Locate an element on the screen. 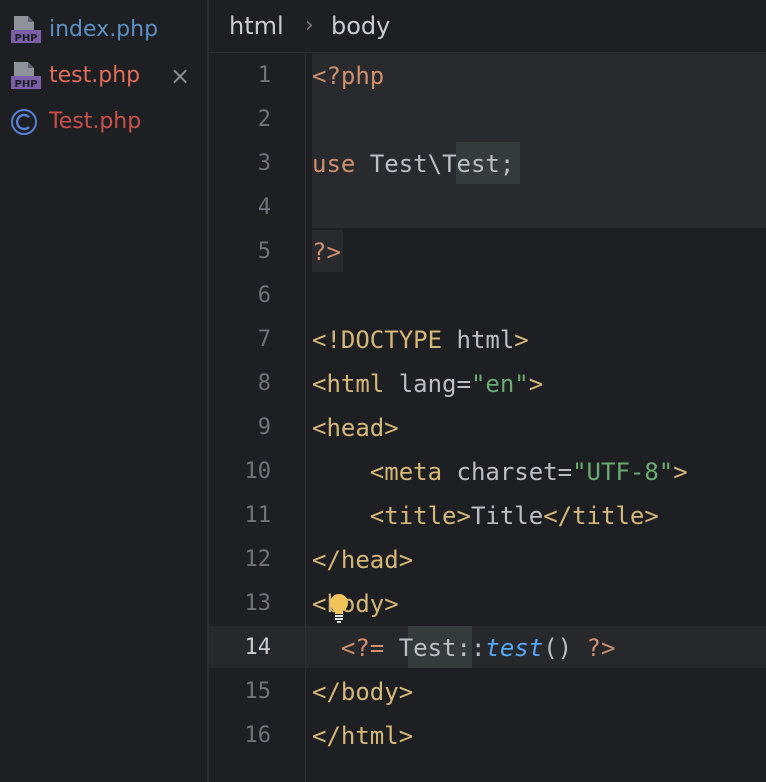 Image resolution: width=766 pixels, height=782 pixels. body-close-tag: </body> is located at coordinates (363, 692).